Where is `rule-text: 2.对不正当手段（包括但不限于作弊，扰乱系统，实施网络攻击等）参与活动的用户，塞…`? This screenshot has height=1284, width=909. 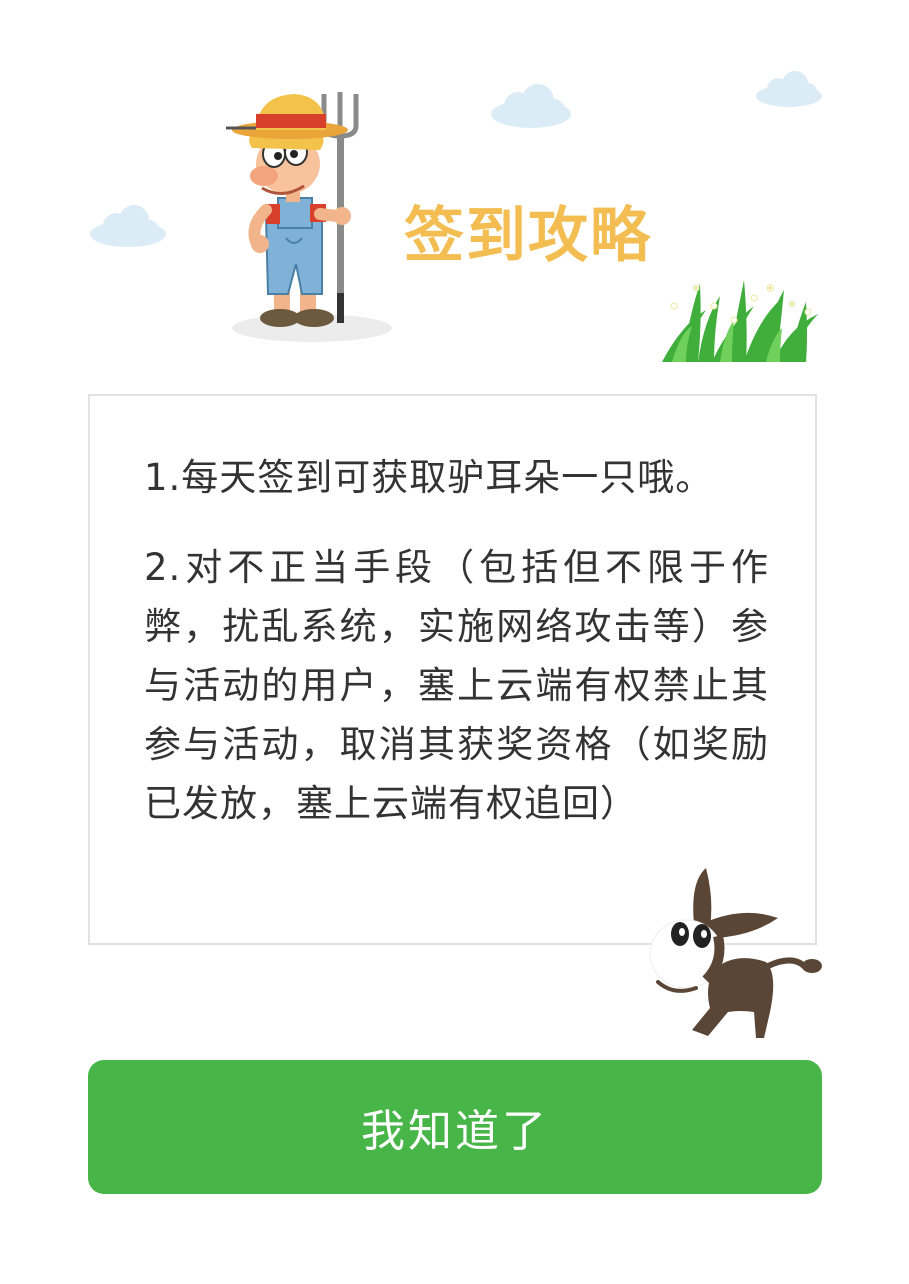
rule-text: 2.对不正当手段（包括但不限于作弊，扰乱系统，实施网络攻击等）参与活动的用户，塞… is located at coordinates (456, 685).